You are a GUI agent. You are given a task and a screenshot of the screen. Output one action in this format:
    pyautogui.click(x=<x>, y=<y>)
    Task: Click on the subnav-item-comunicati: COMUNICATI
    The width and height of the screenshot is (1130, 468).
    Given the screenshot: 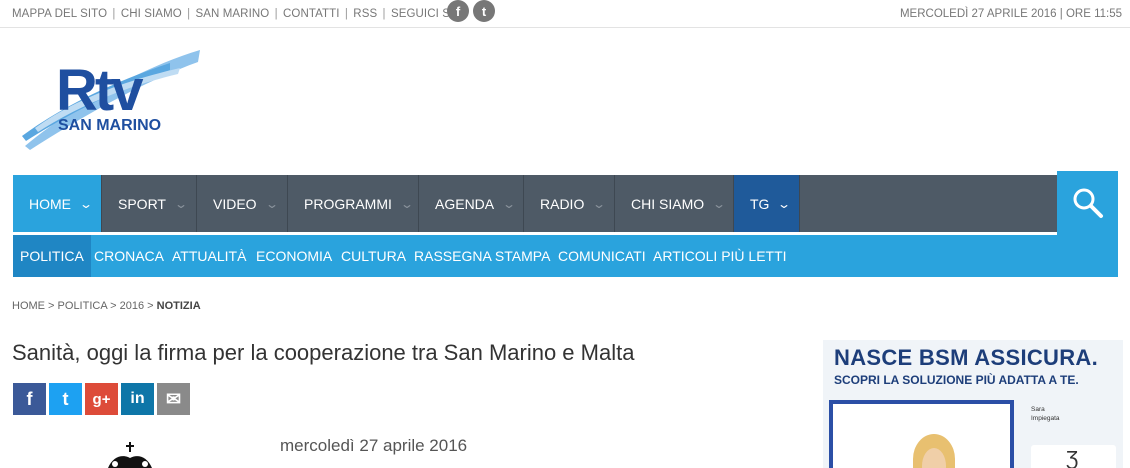 What is the action you would take?
    pyautogui.click(x=602, y=256)
    